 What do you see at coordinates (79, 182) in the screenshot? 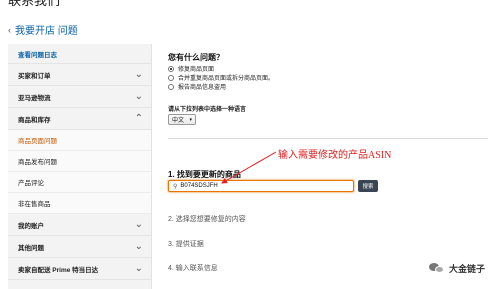
I see `sidebar-subitem-reviews: 产品评论` at bounding box center [79, 182].